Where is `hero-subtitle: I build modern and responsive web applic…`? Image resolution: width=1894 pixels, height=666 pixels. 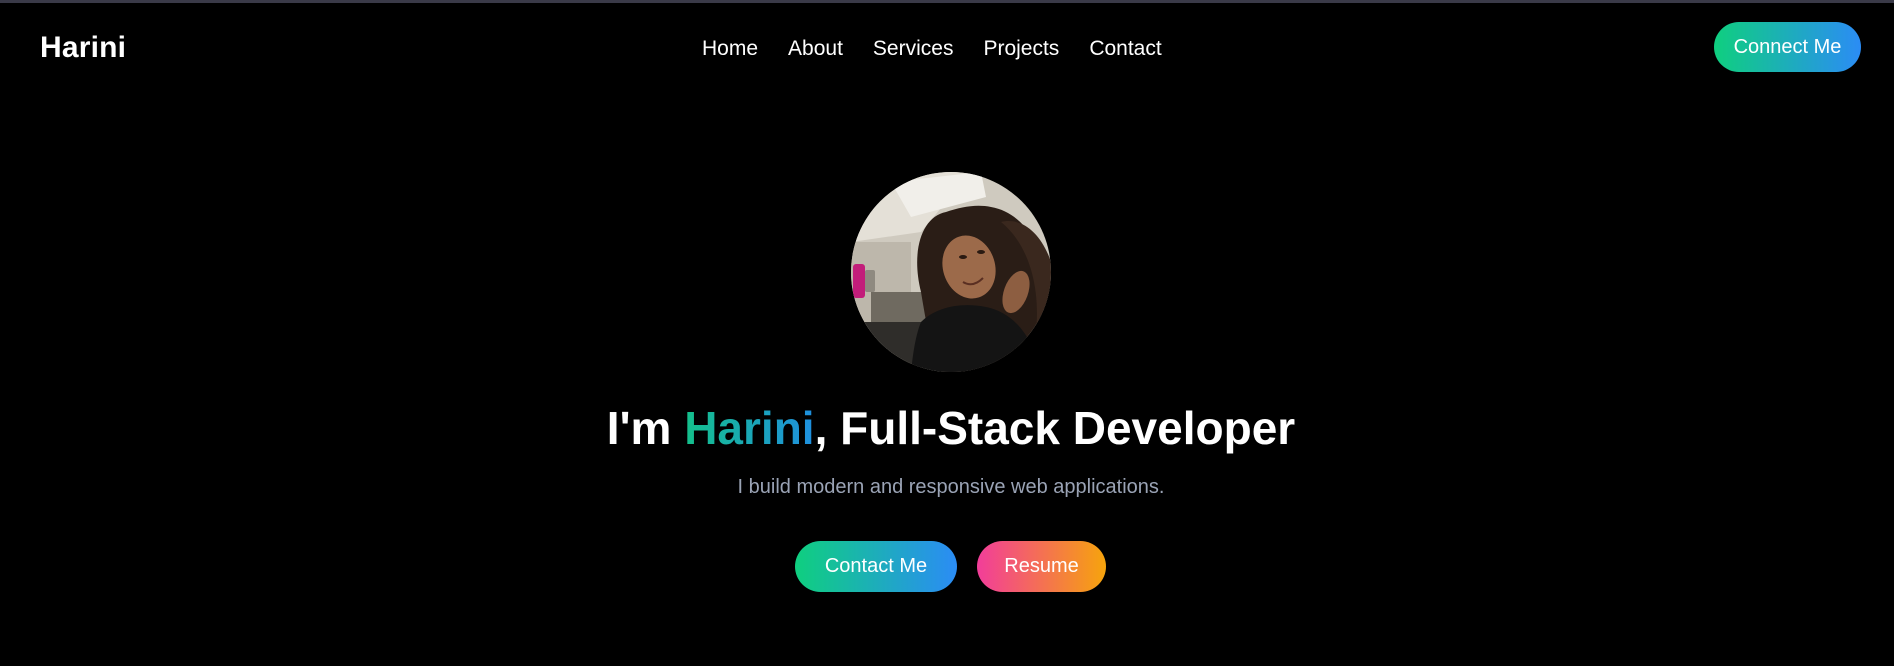
hero-subtitle: I build modern and responsive web applic… is located at coordinates (951, 487).